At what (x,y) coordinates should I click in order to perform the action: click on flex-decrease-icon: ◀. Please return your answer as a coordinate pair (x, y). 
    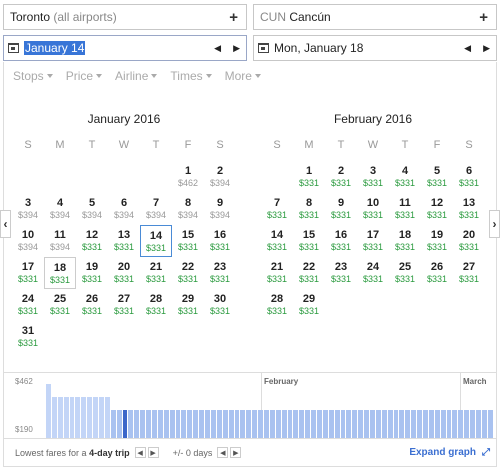
    Looking at the image, I should click on (223, 452).